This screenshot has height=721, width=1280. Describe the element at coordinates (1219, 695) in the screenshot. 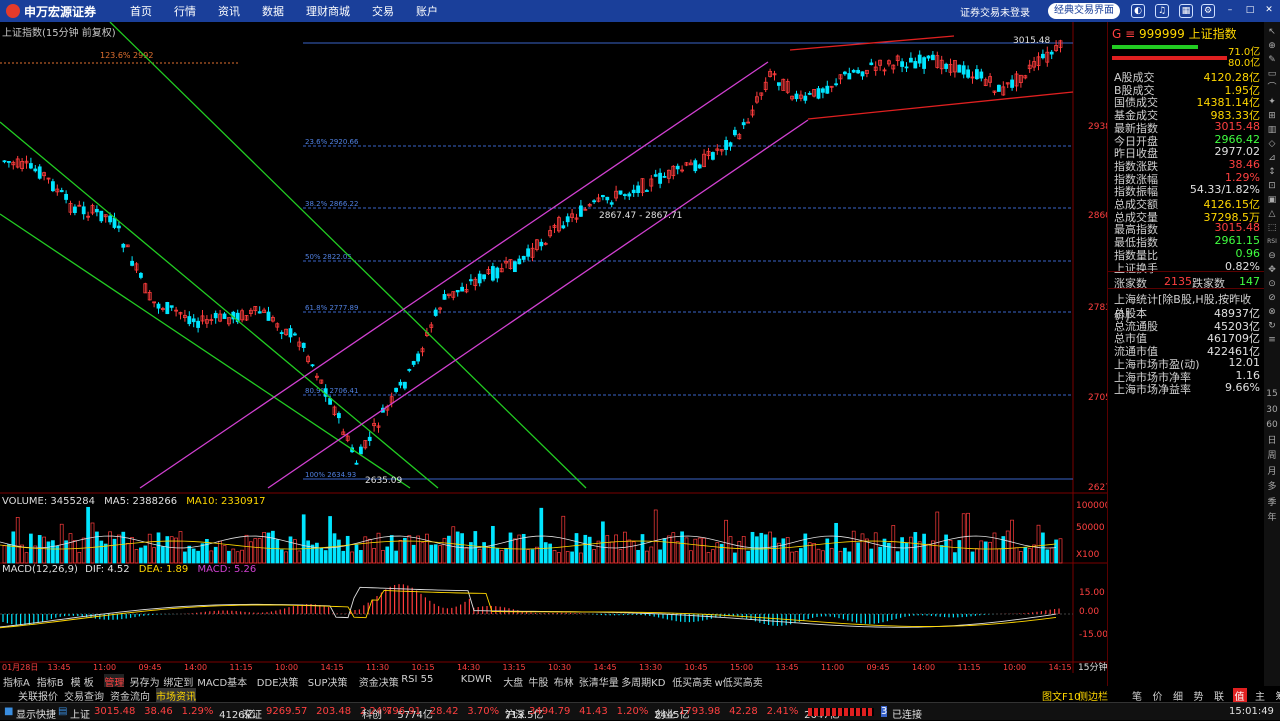

I see `side-panel-tab: 联` at that location.